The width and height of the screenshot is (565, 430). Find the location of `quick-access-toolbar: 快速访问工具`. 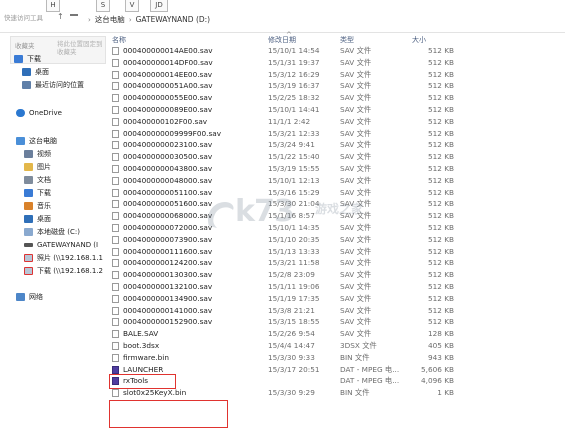

quick-access-toolbar: 快速访问工具 is located at coordinates (23, 18).